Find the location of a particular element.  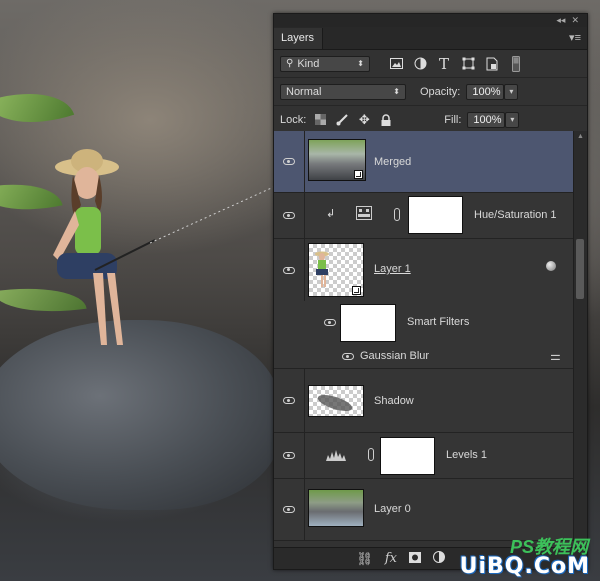

layer-row-merged: Merged is located at coordinates (424, 162).